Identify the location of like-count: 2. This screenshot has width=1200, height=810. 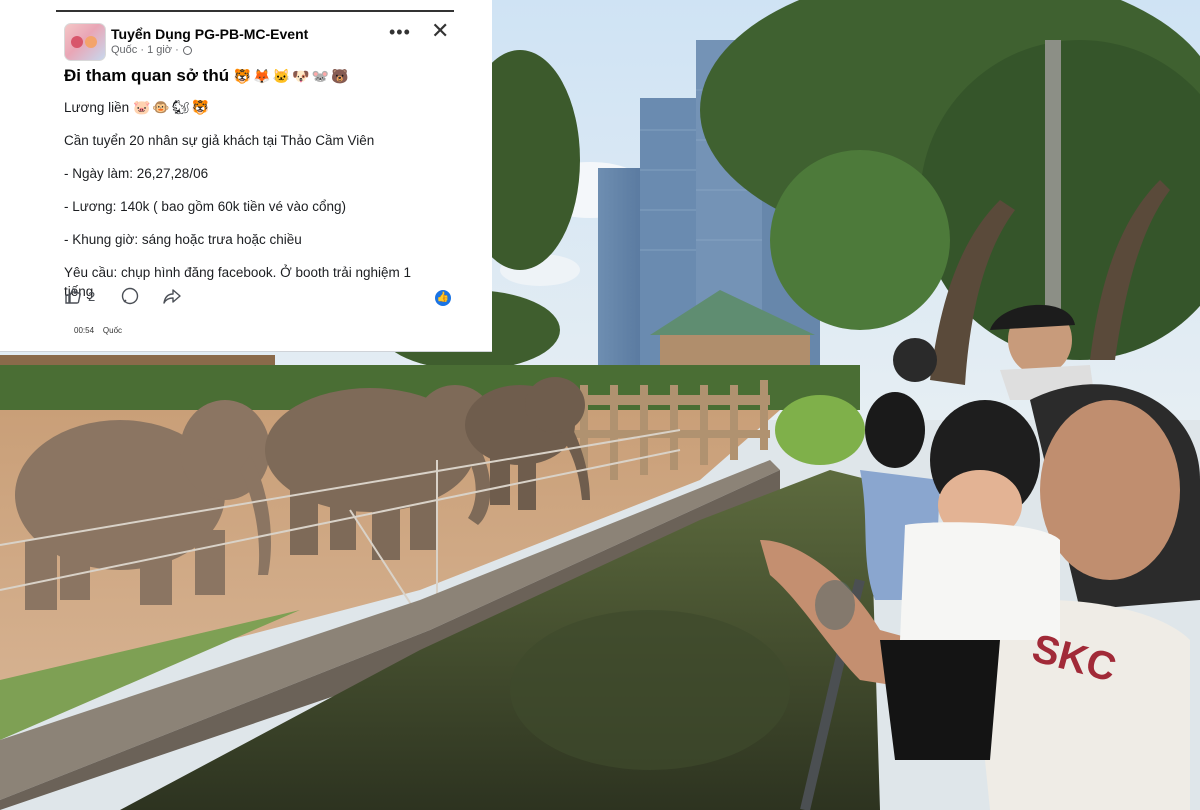
(92, 296).